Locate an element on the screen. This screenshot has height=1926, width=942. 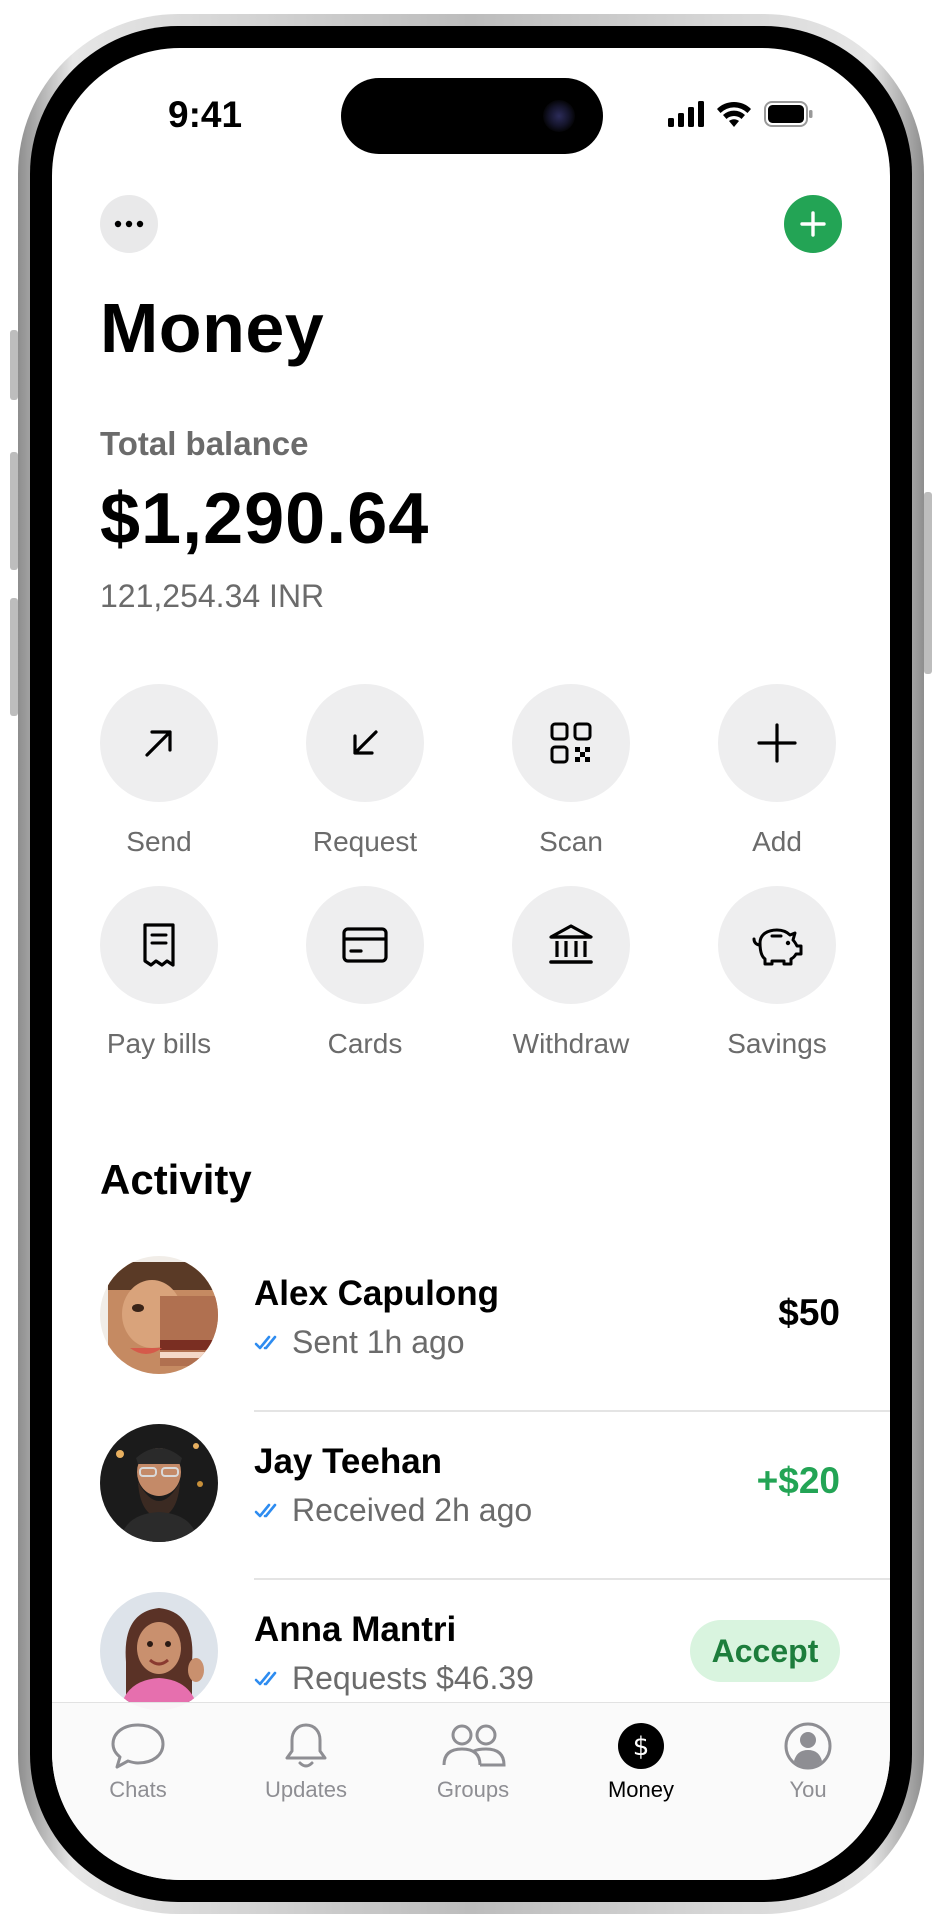
transaction-status-text: Sent 1h ago is located at coordinates (378, 1342).